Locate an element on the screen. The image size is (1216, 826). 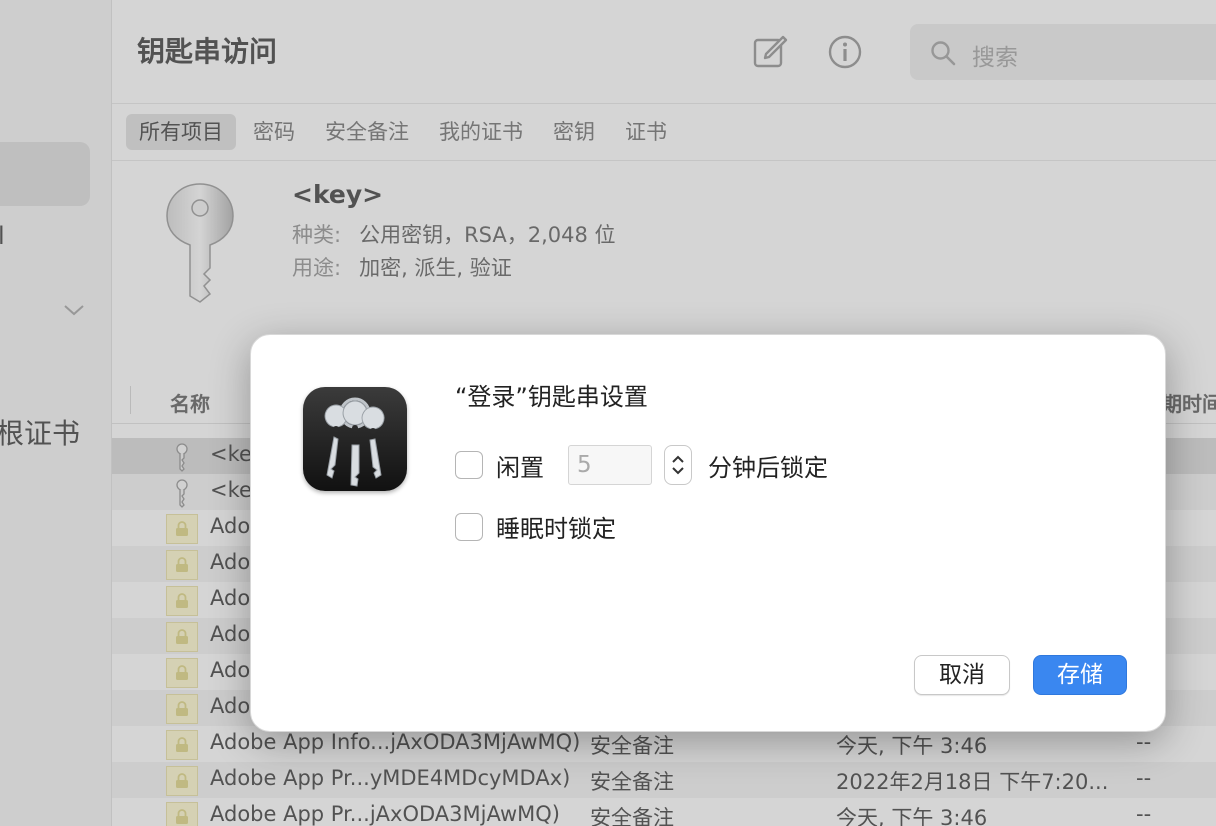
idle-minutes-stepper is located at coordinates (678, 465).